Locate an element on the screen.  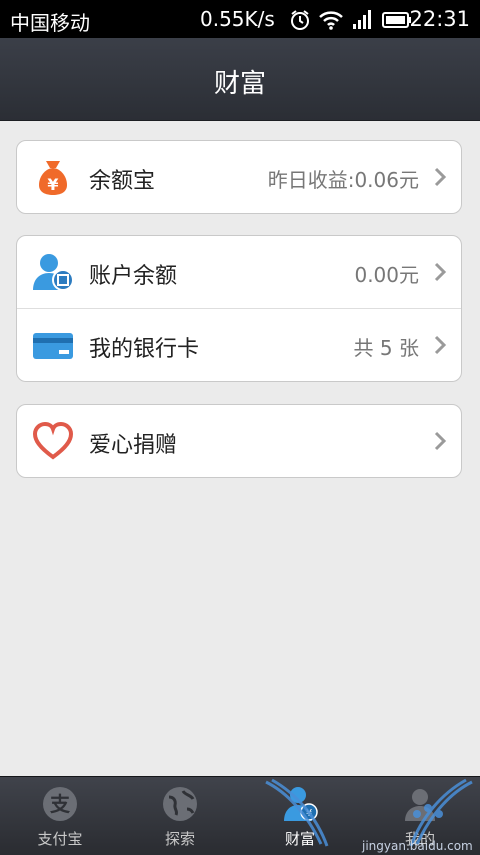
yuebao-card: ¥ 余额宝 昨日收益:0.06元 is located at coordinates (239, 177).